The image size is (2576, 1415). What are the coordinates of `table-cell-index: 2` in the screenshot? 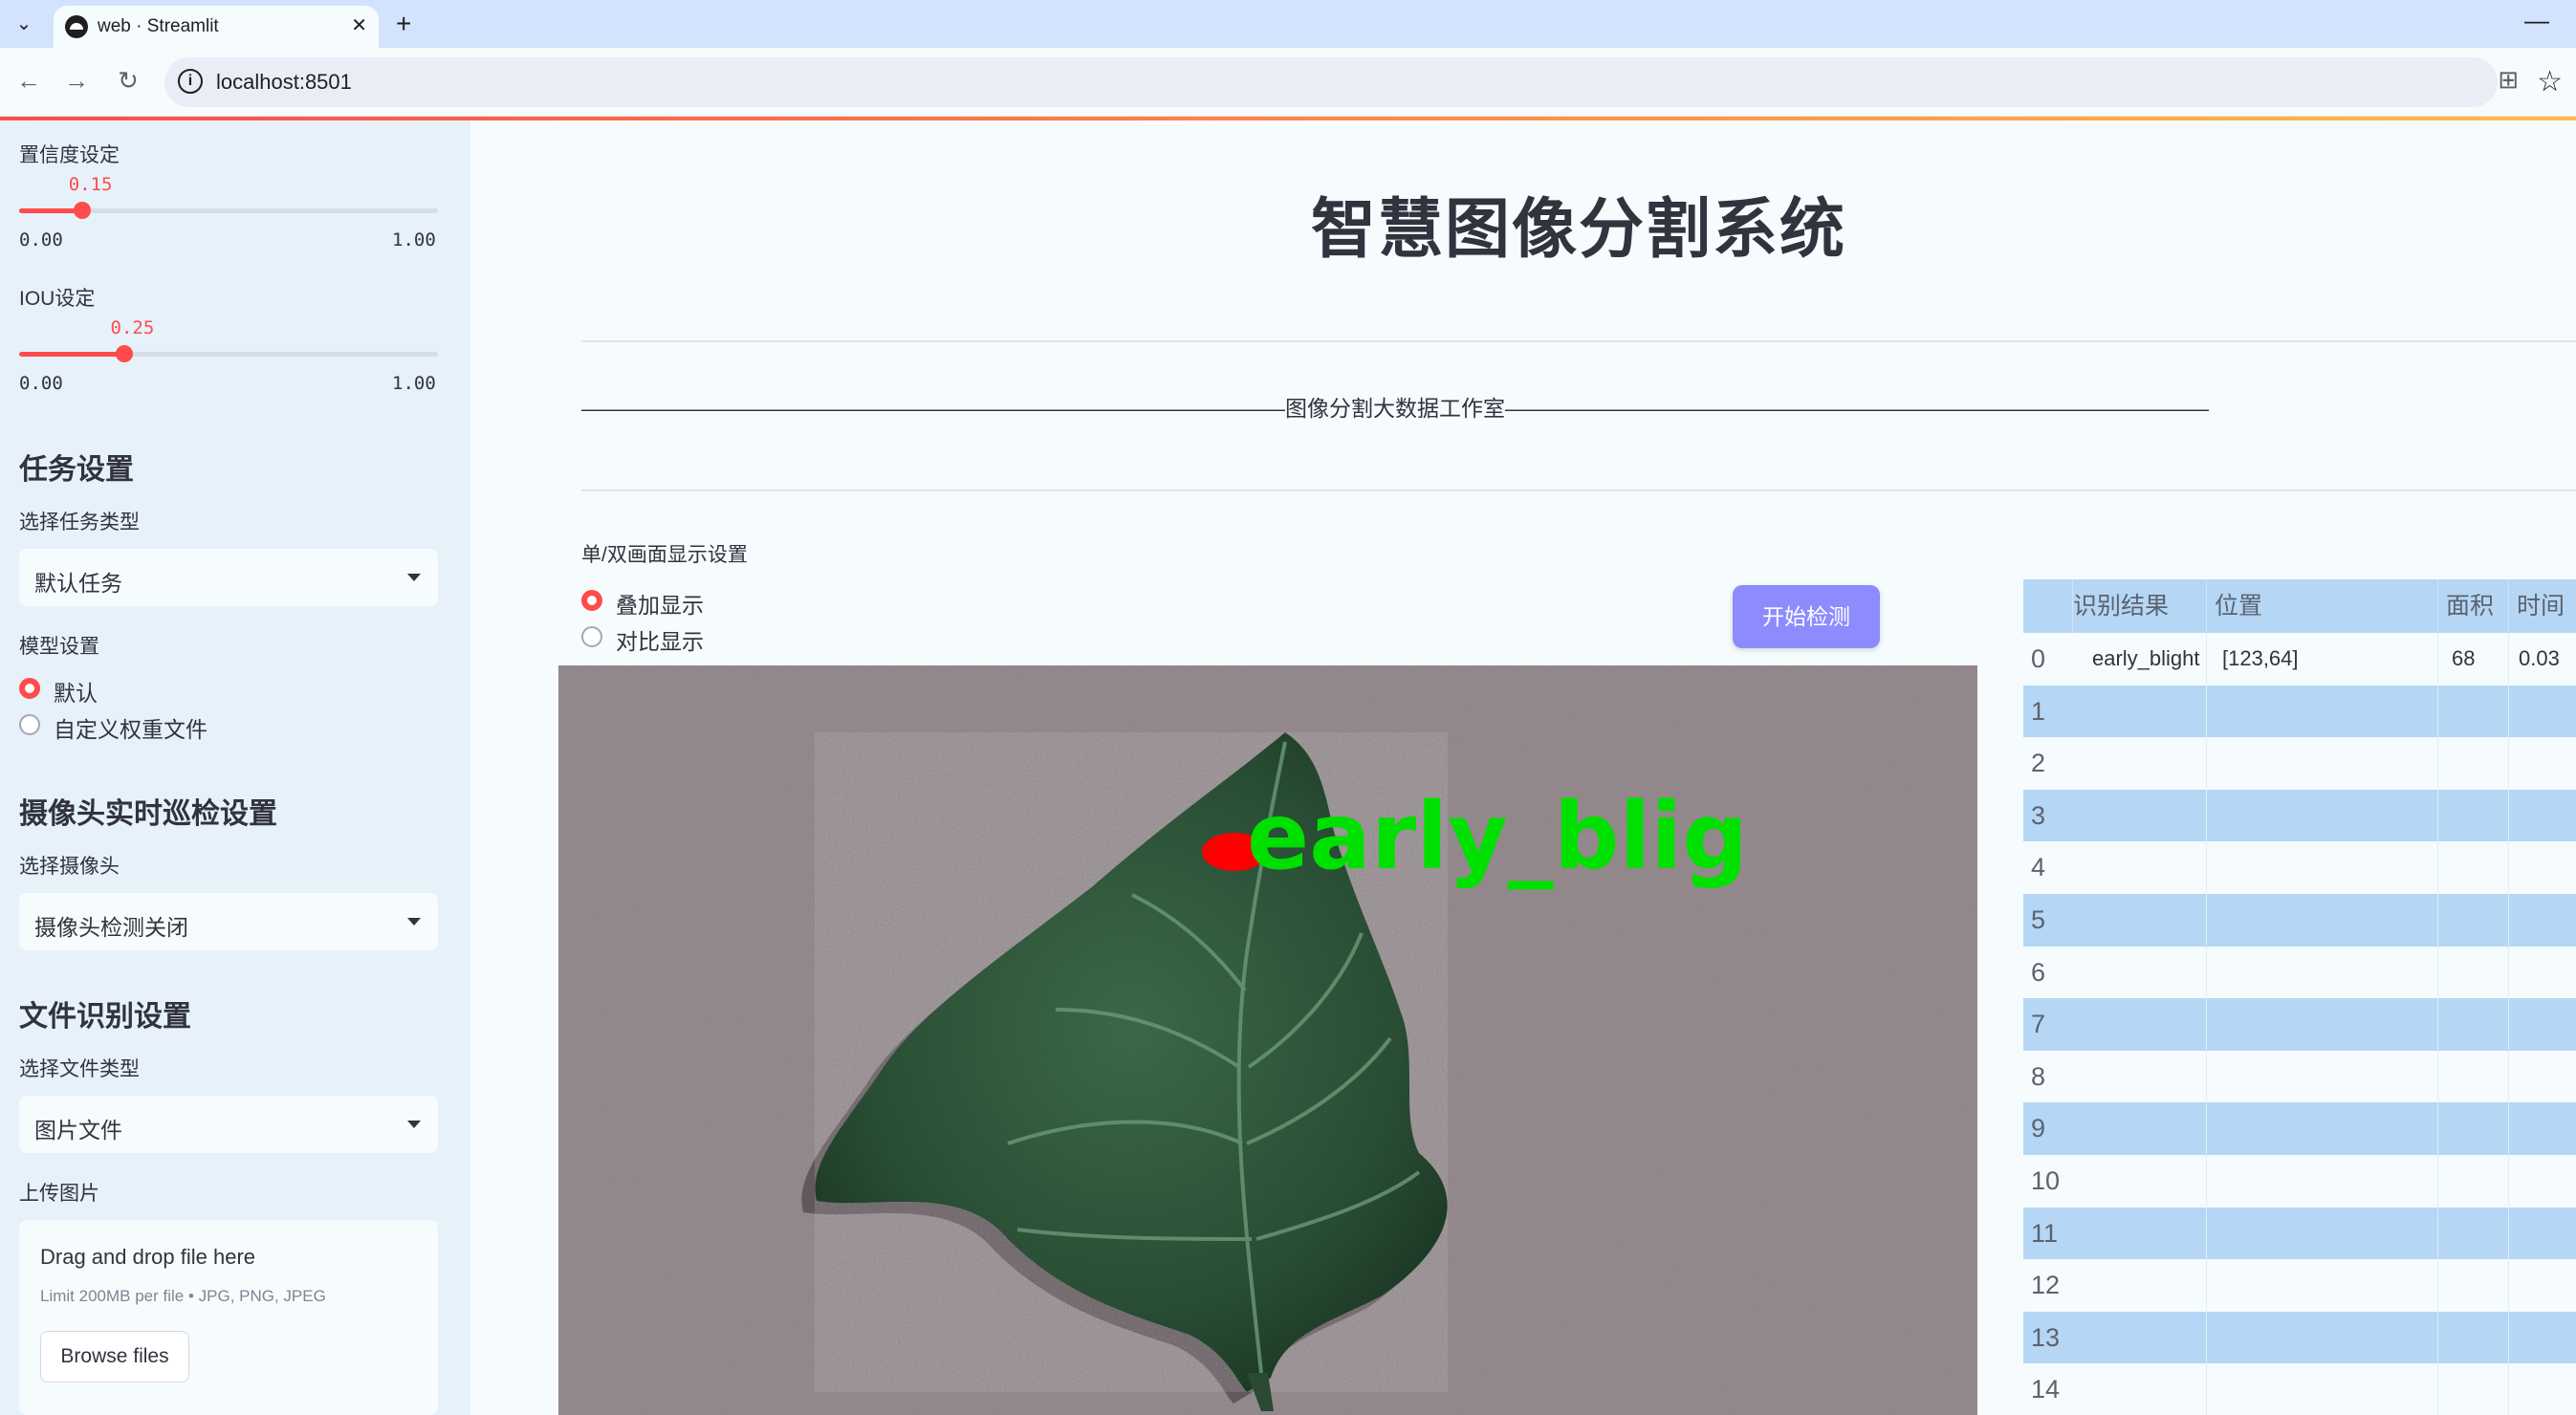 It's located at (2039, 763).